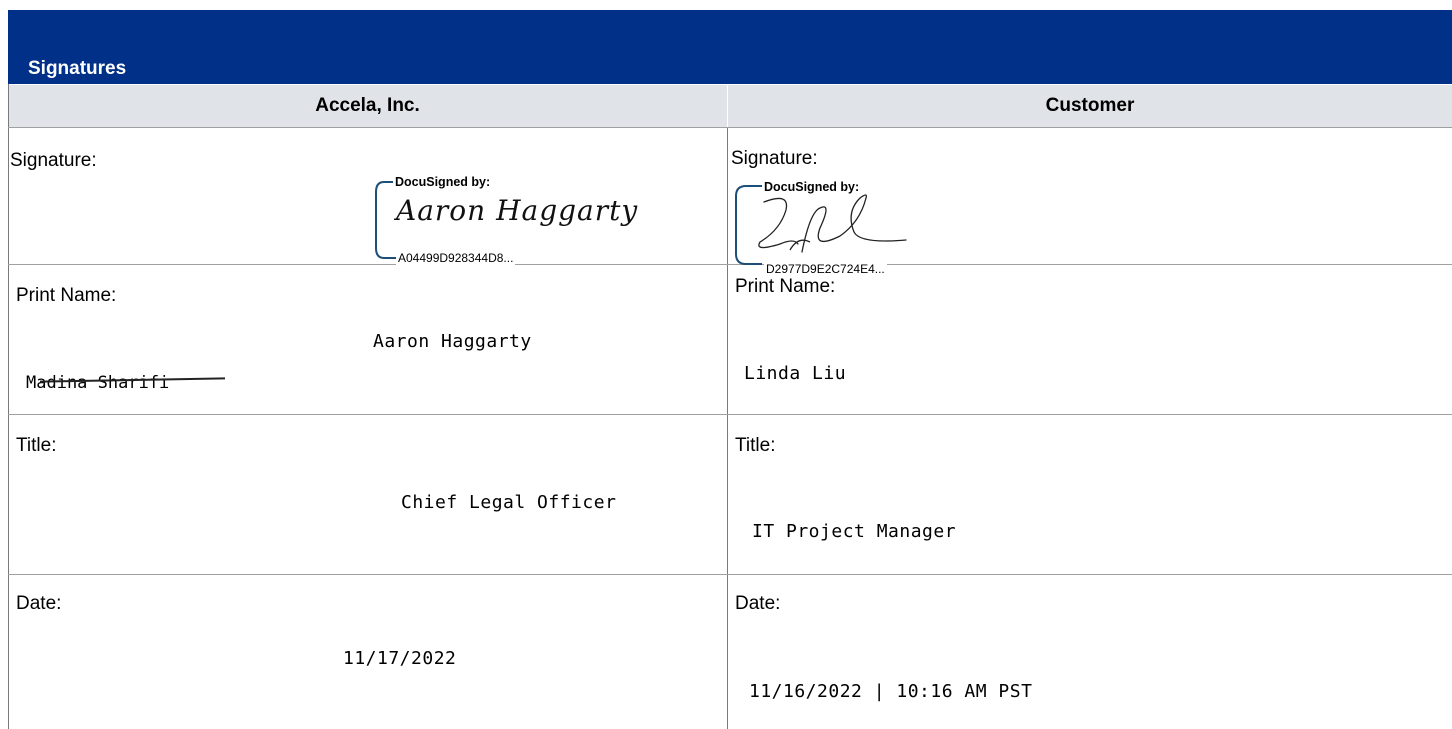  I want to click on customer-title-label: Title:, so click(755, 445).